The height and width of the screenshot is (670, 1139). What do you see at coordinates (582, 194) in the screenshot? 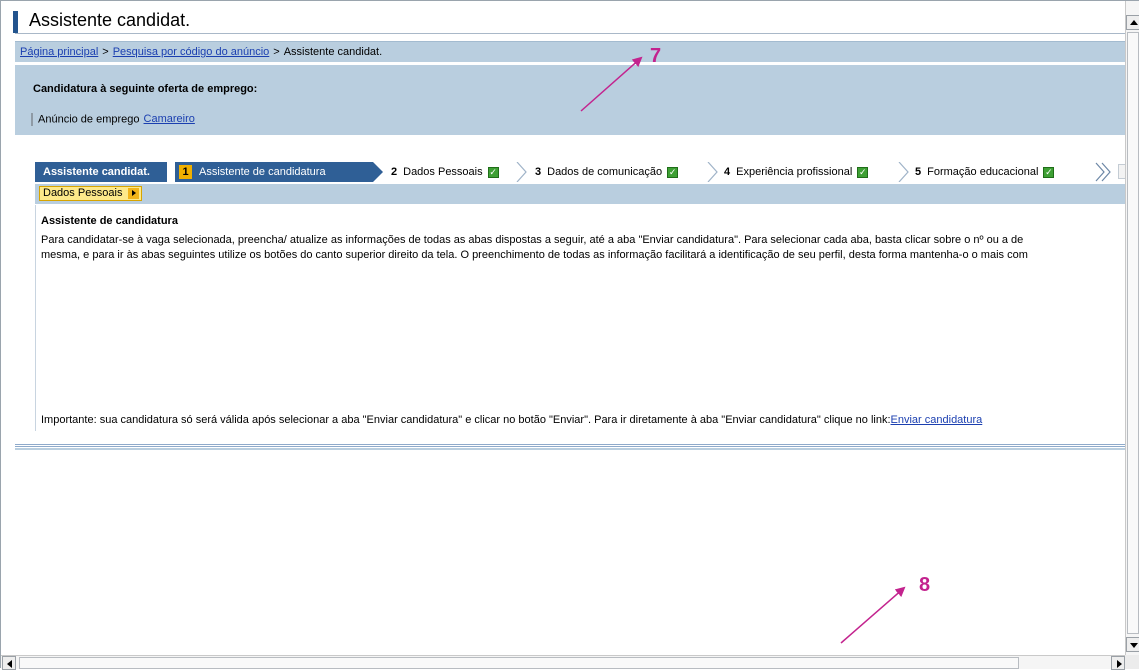
I see `subtab-row: Dados Pessoais` at bounding box center [582, 194].